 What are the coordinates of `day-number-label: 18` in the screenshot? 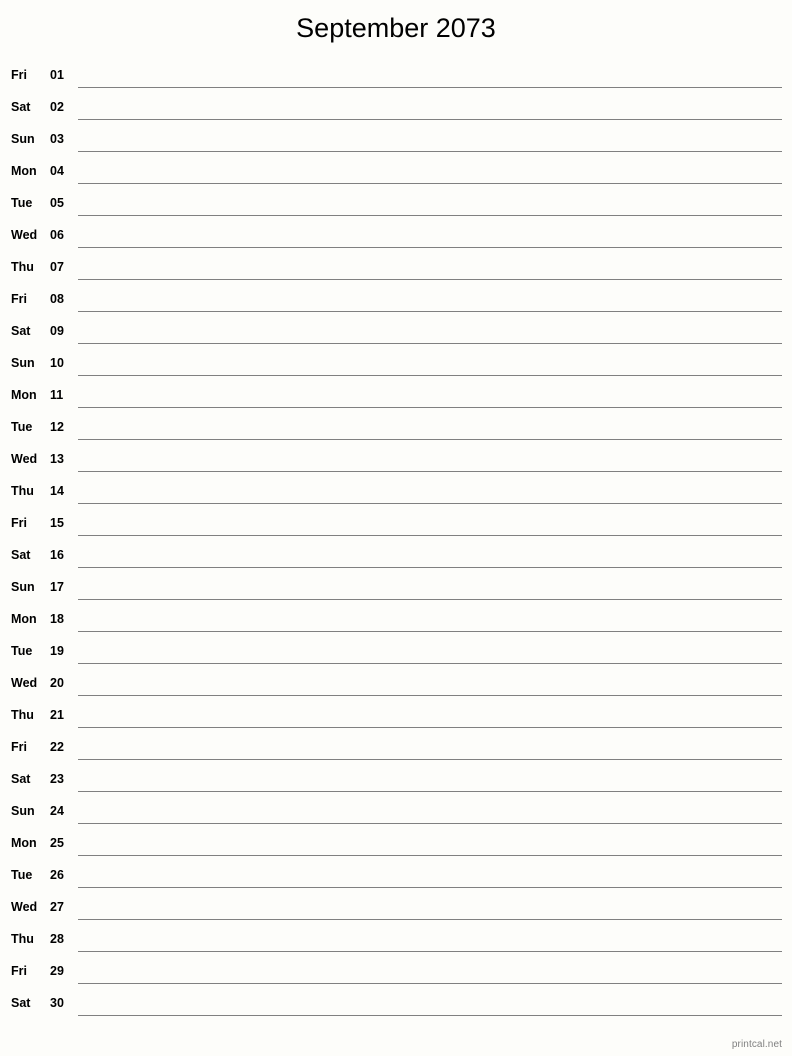 It's located at (57, 619).